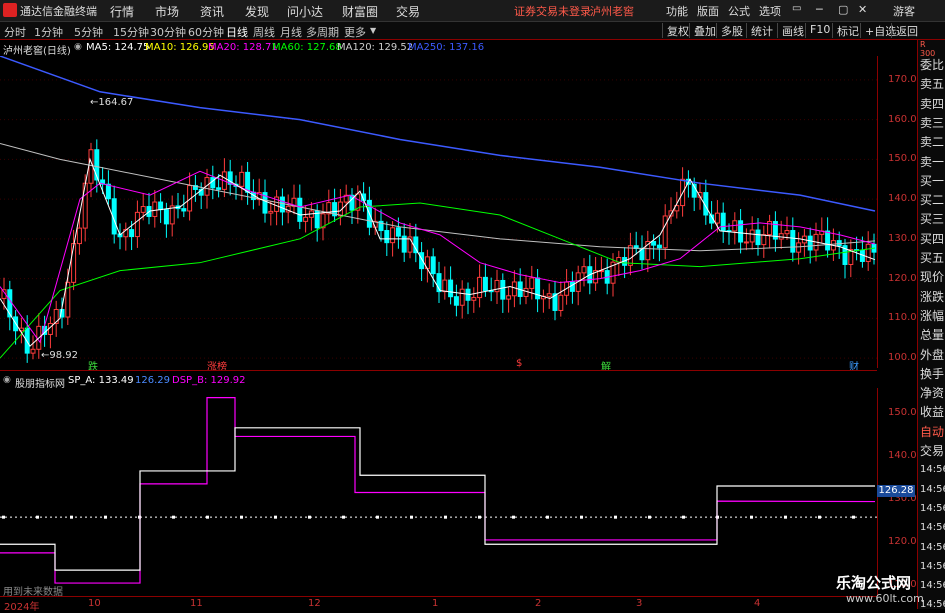 The image size is (945, 613). What do you see at coordinates (257, 11) in the screenshot?
I see `menu-discover: 发现` at bounding box center [257, 11].